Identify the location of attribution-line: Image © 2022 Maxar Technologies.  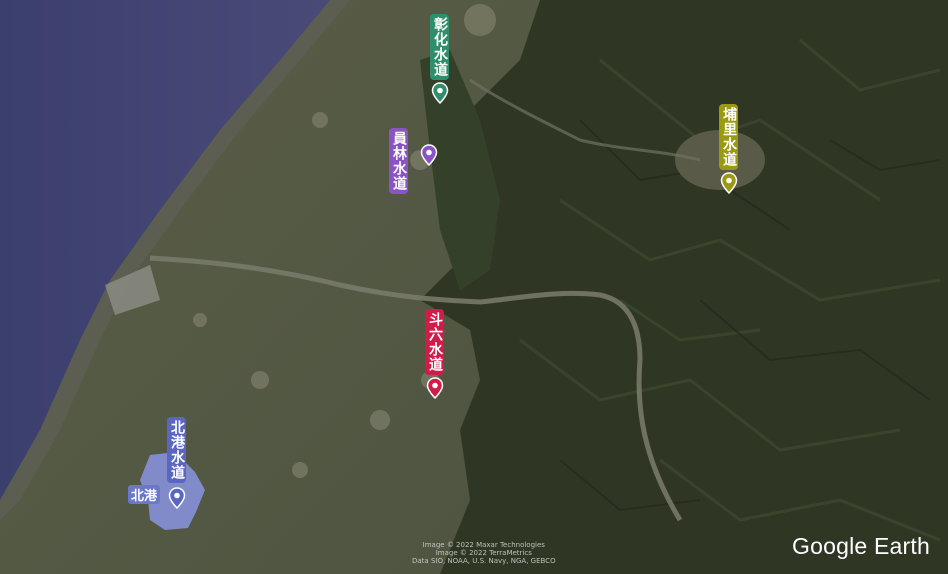
(483, 545).